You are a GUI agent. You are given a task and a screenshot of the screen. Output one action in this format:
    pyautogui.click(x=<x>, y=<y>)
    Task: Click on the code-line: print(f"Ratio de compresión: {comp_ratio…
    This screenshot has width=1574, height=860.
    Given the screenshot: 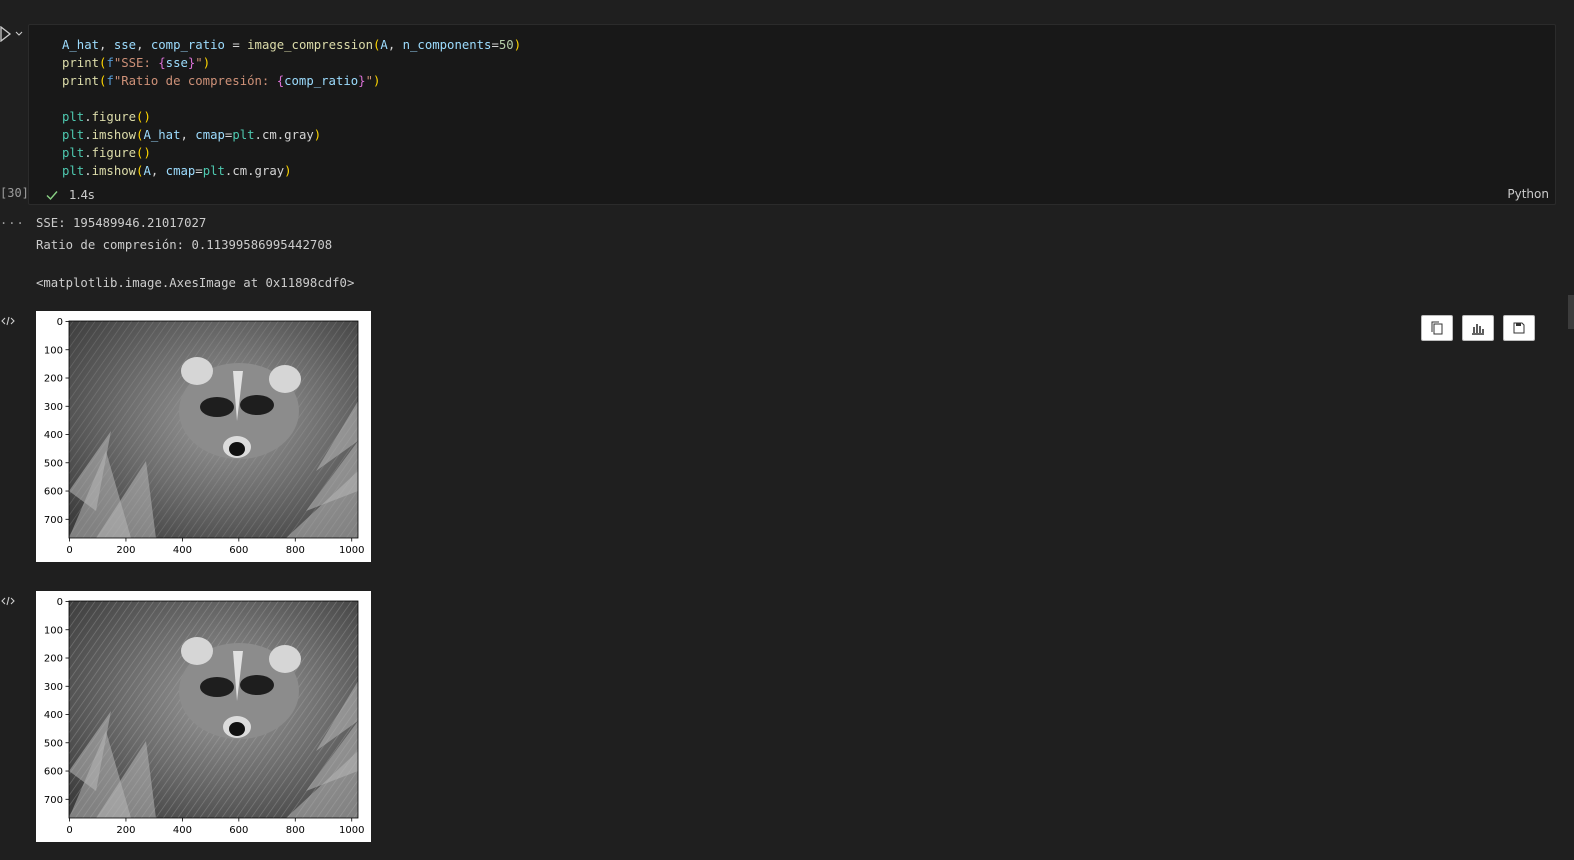 What is the action you would take?
    pyautogui.click(x=291, y=81)
    